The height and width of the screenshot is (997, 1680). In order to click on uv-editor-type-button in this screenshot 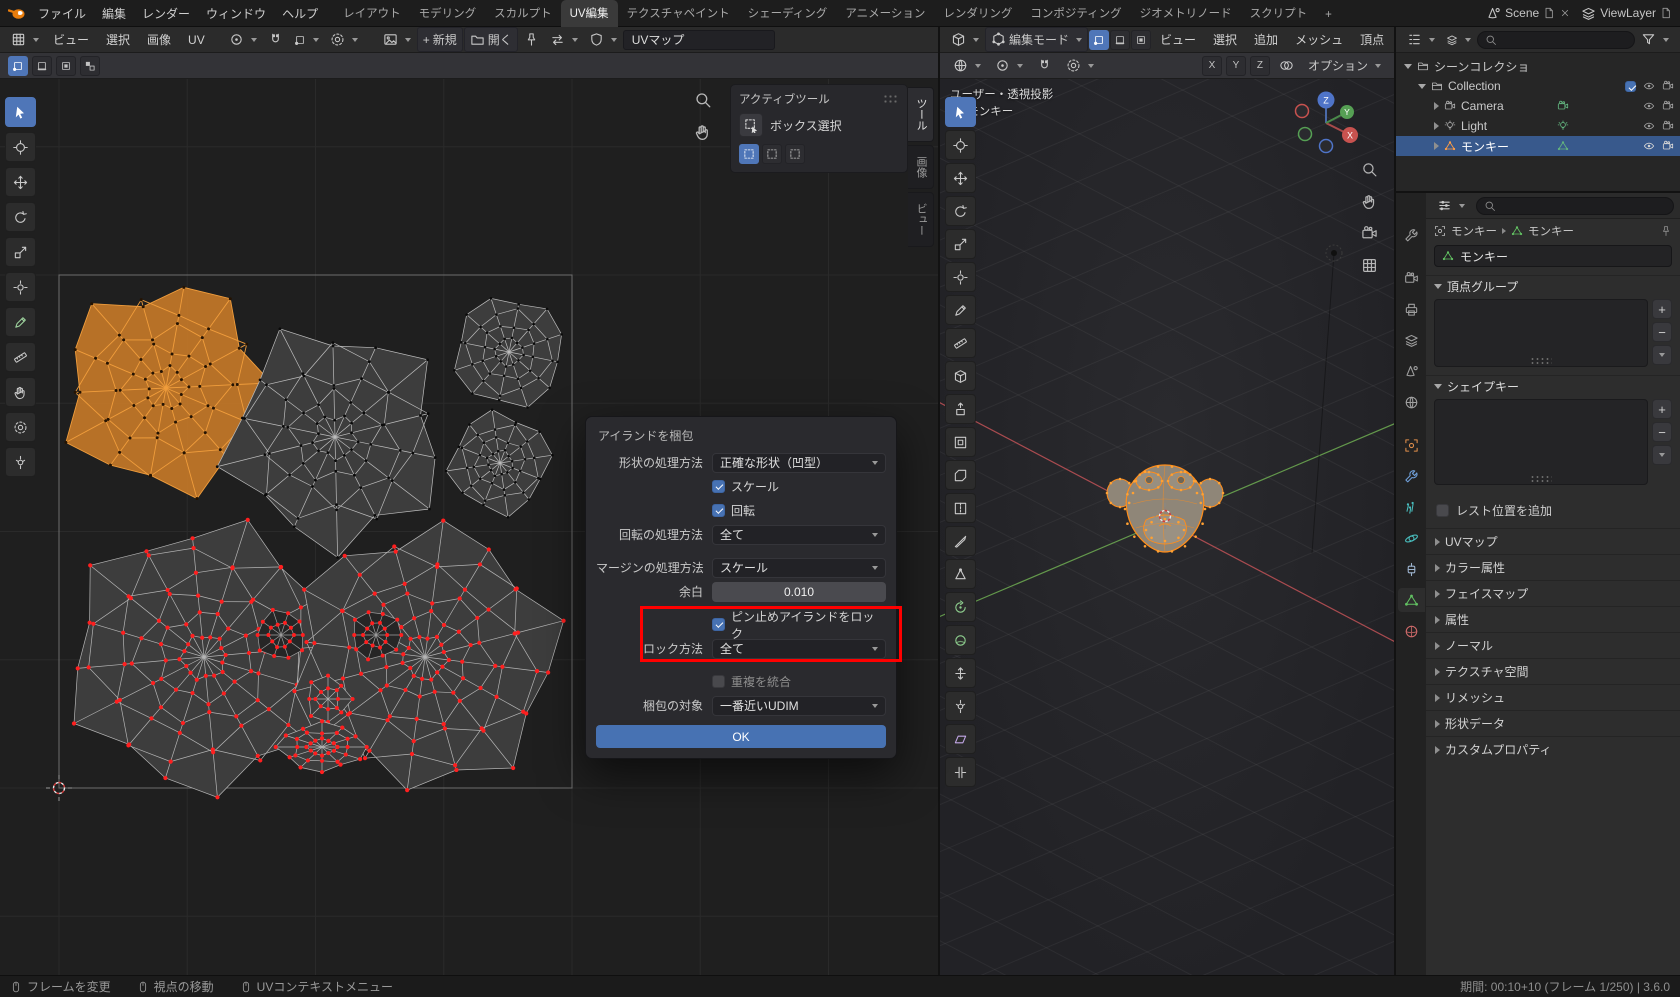, I will do `click(25, 39)`.